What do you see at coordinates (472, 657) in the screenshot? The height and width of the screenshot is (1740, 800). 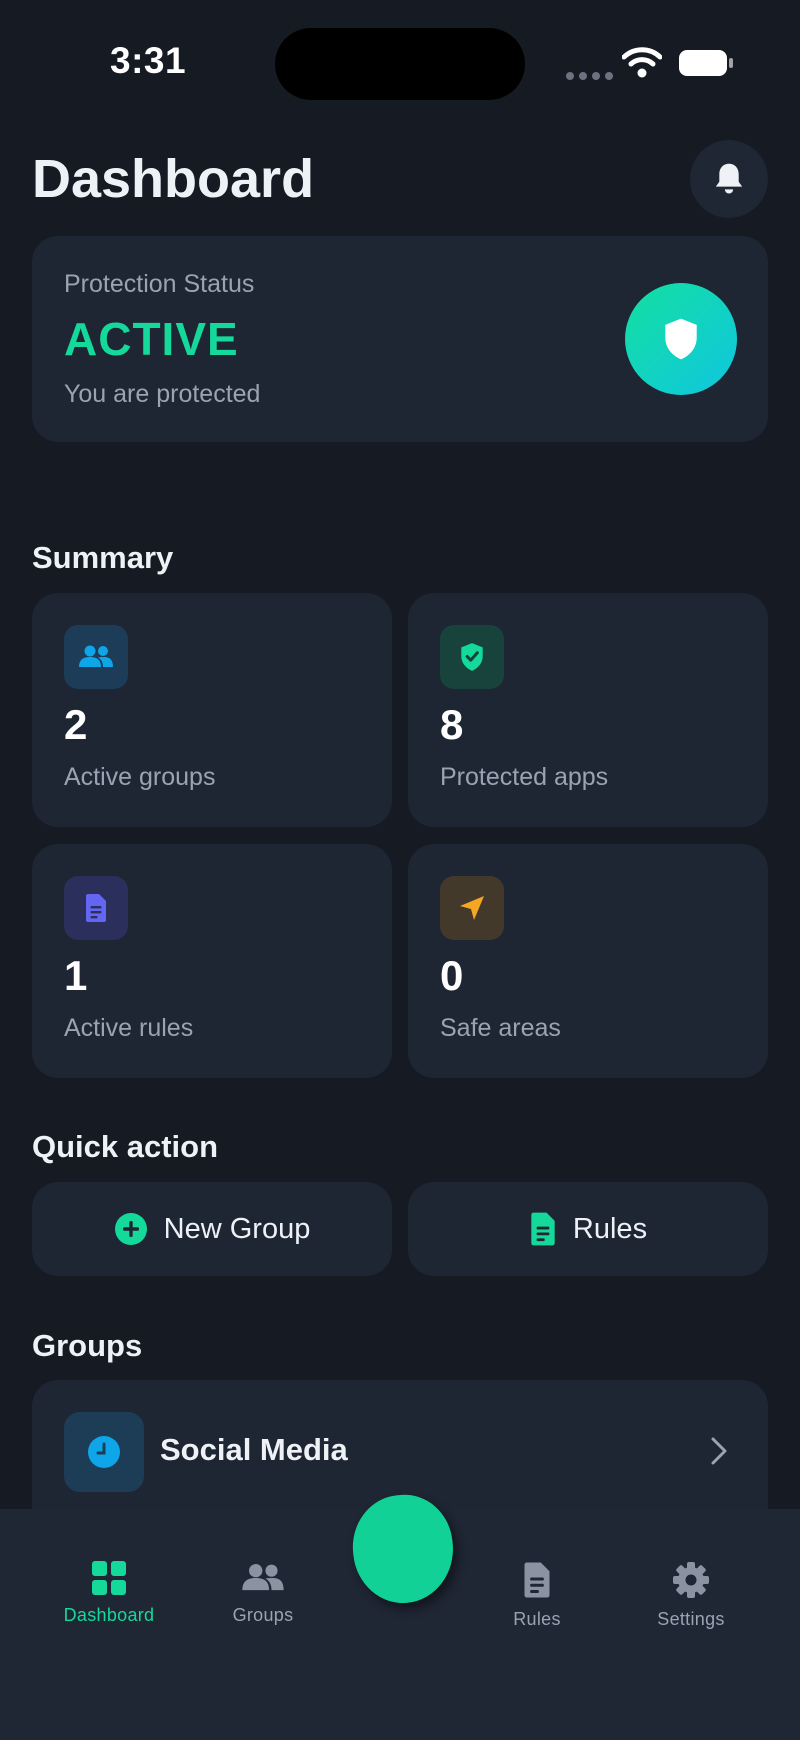 I see `shield-check-icon` at bounding box center [472, 657].